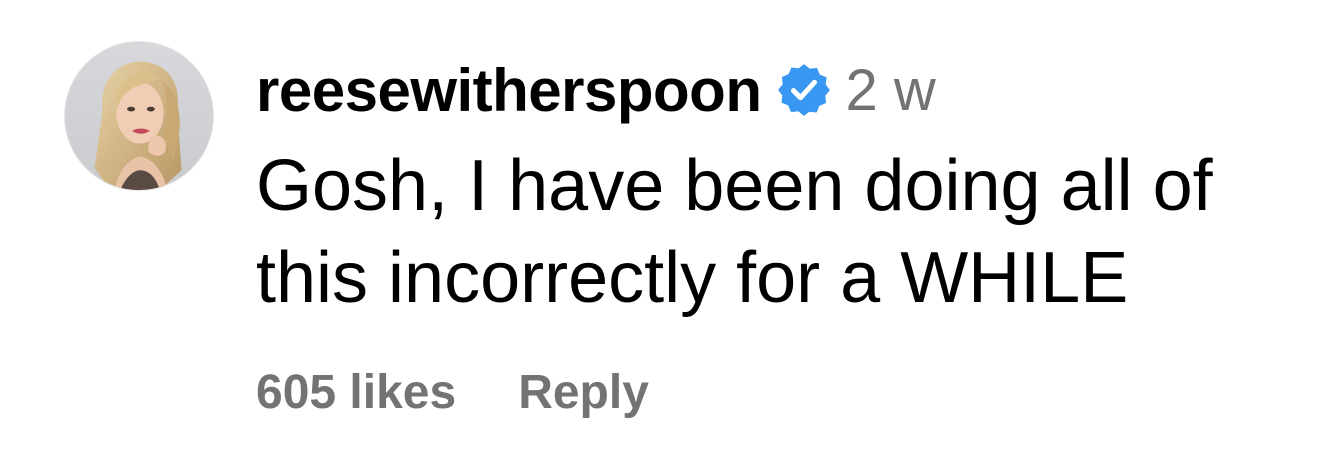  I want to click on reply-button: Reply, so click(583, 392).